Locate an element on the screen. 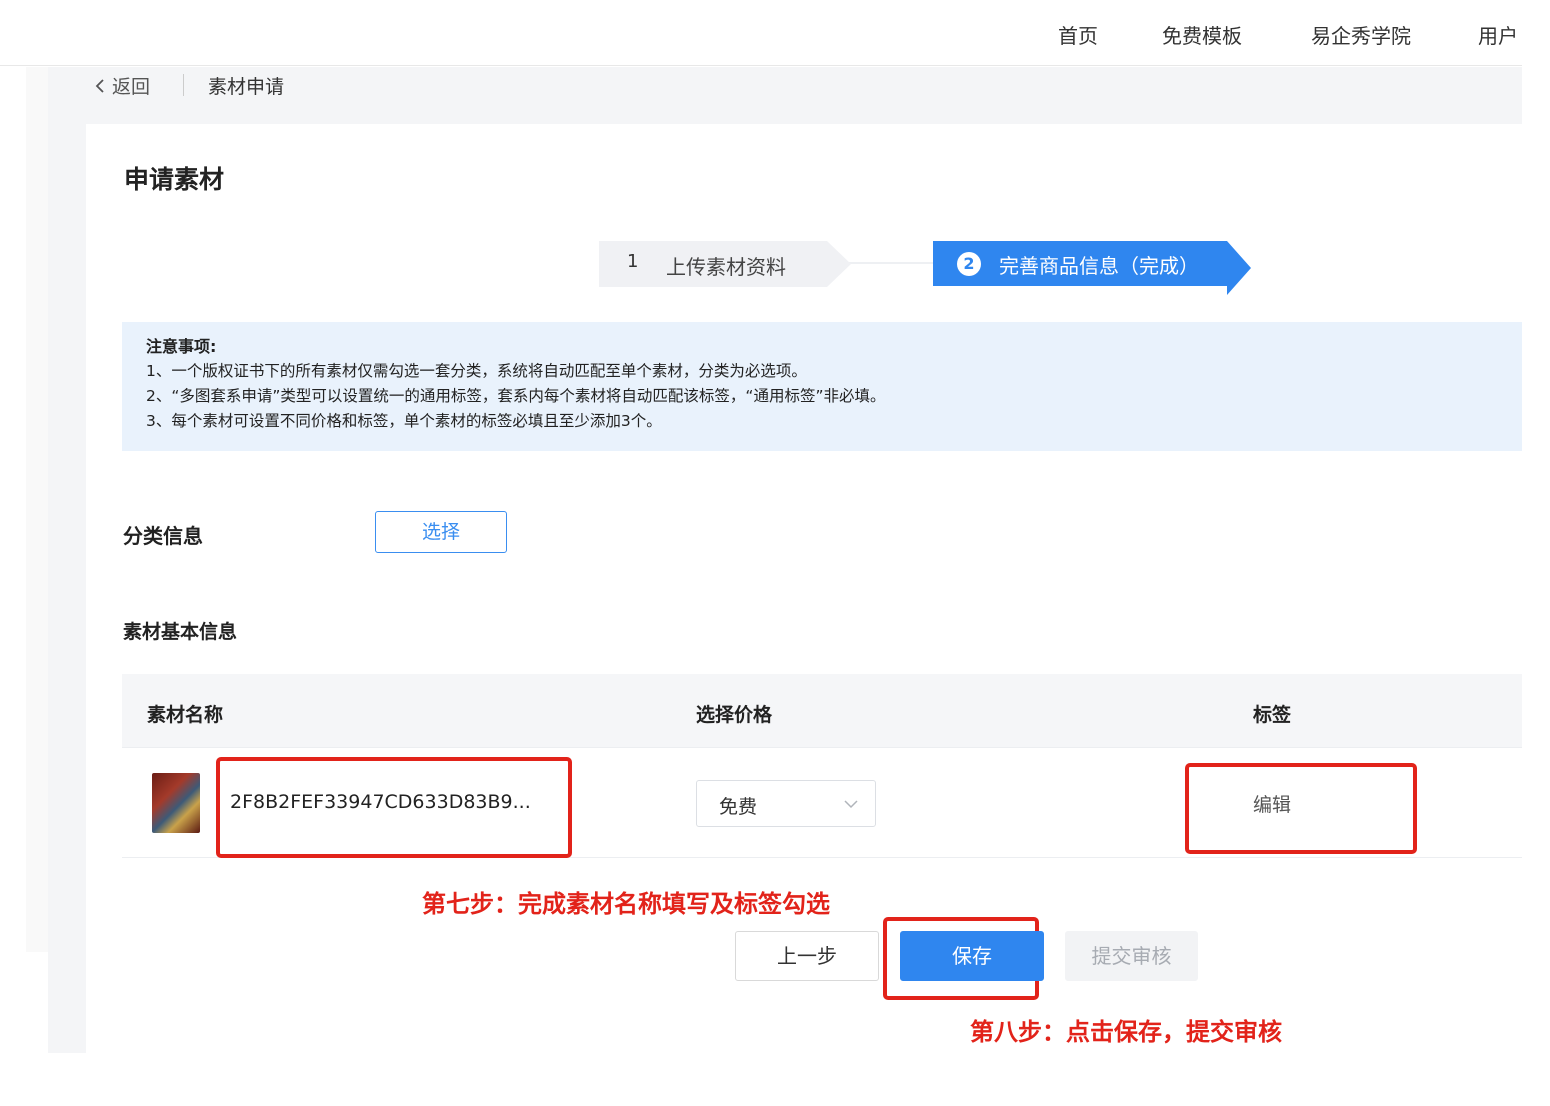  annotation-step7: 第七步：完成素材名称填写及标签勾选 is located at coordinates (626, 904).